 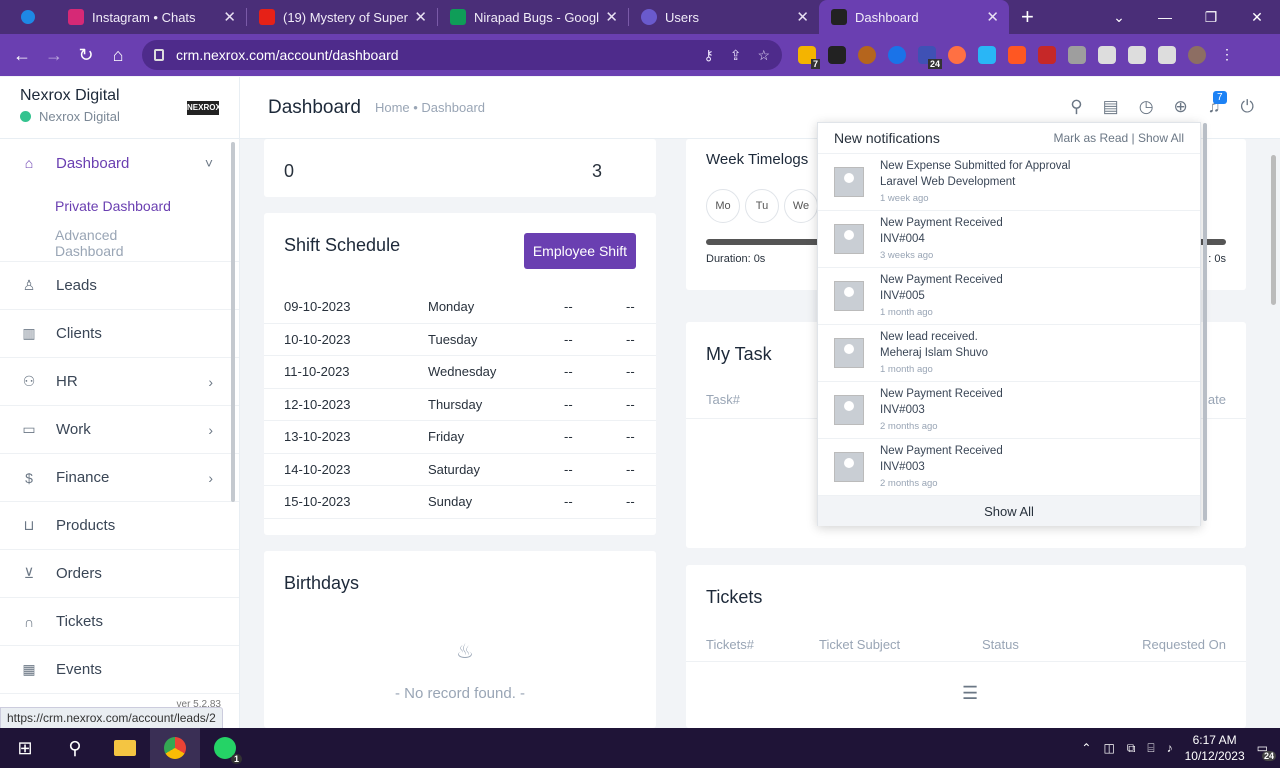 I want to click on new-tab-icon: +, so click(x=1027, y=17).